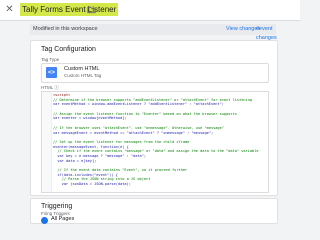 Image resolution: width=320 pixels, height=240 pixels. I want to click on line-number-gutter, so click(47, 142).